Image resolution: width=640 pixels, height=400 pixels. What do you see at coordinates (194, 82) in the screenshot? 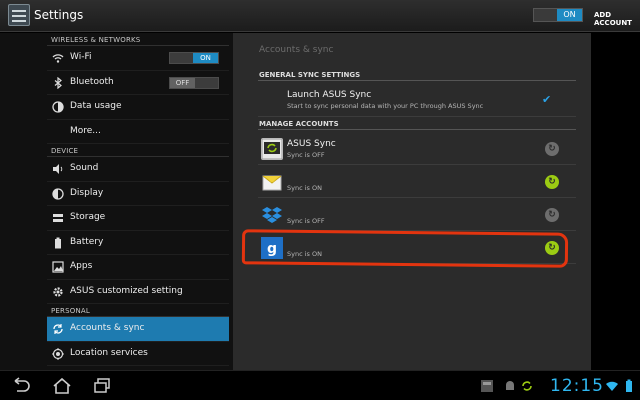
I see `bluetooth-toggle: OFF` at bounding box center [194, 82].